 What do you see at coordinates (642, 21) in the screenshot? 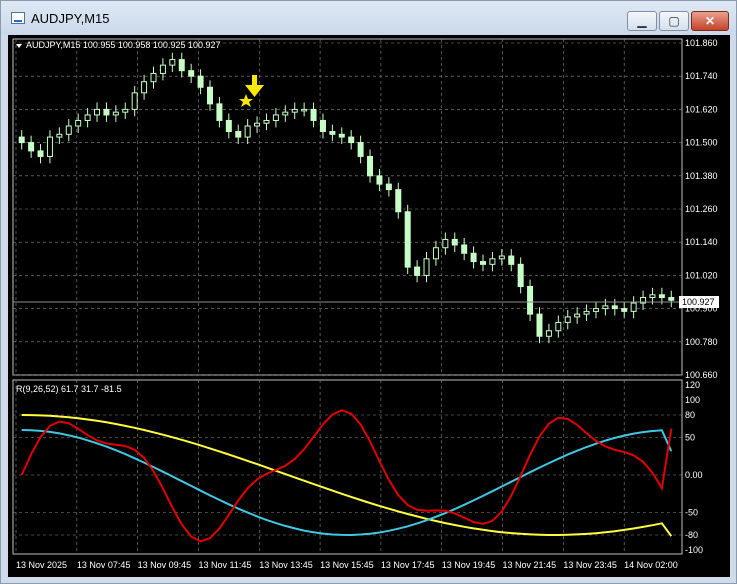
I see `minimize-button: ▁` at bounding box center [642, 21].